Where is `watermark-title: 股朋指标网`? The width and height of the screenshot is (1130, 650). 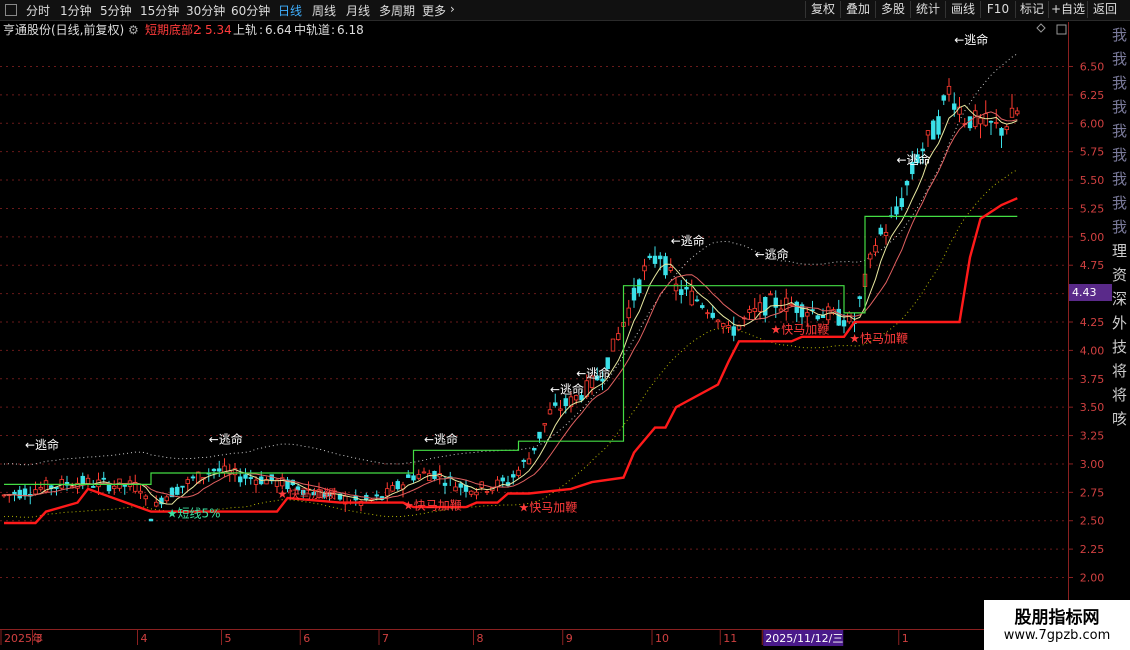 watermark-title: 股朋指标网 is located at coordinates (1057, 618).